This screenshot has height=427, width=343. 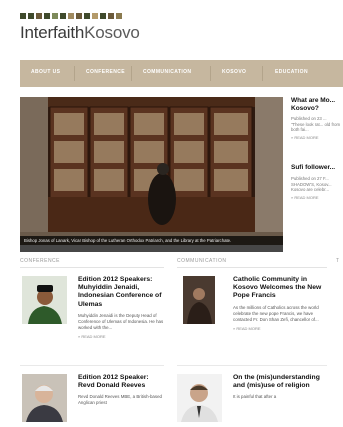 What do you see at coordinates (105, 72) in the screenshot?
I see `nav-item-conference: Conference` at bounding box center [105, 72].